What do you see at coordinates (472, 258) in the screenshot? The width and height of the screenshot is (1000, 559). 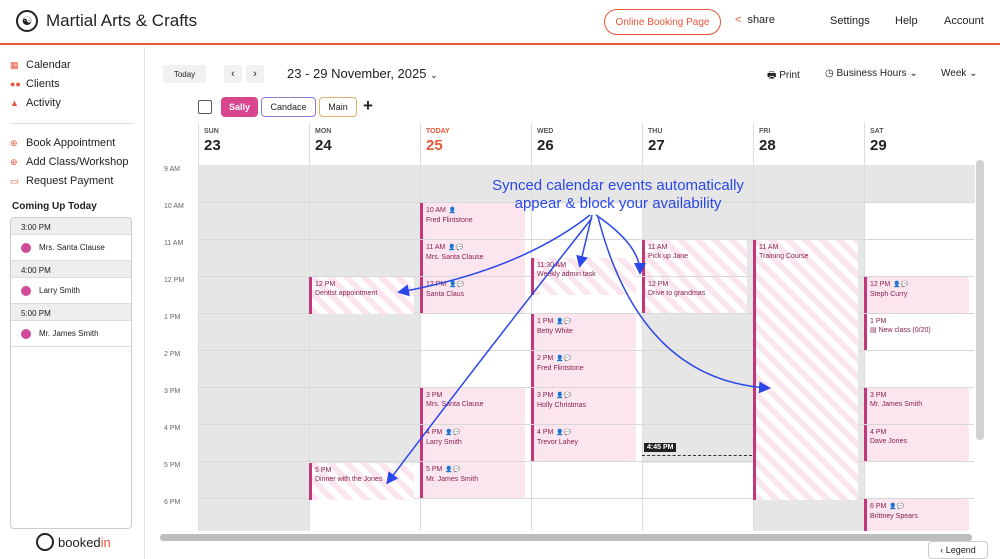 I see `event-block: 11 AM 👤💬 Mrs. Santa Clause` at bounding box center [472, 258].